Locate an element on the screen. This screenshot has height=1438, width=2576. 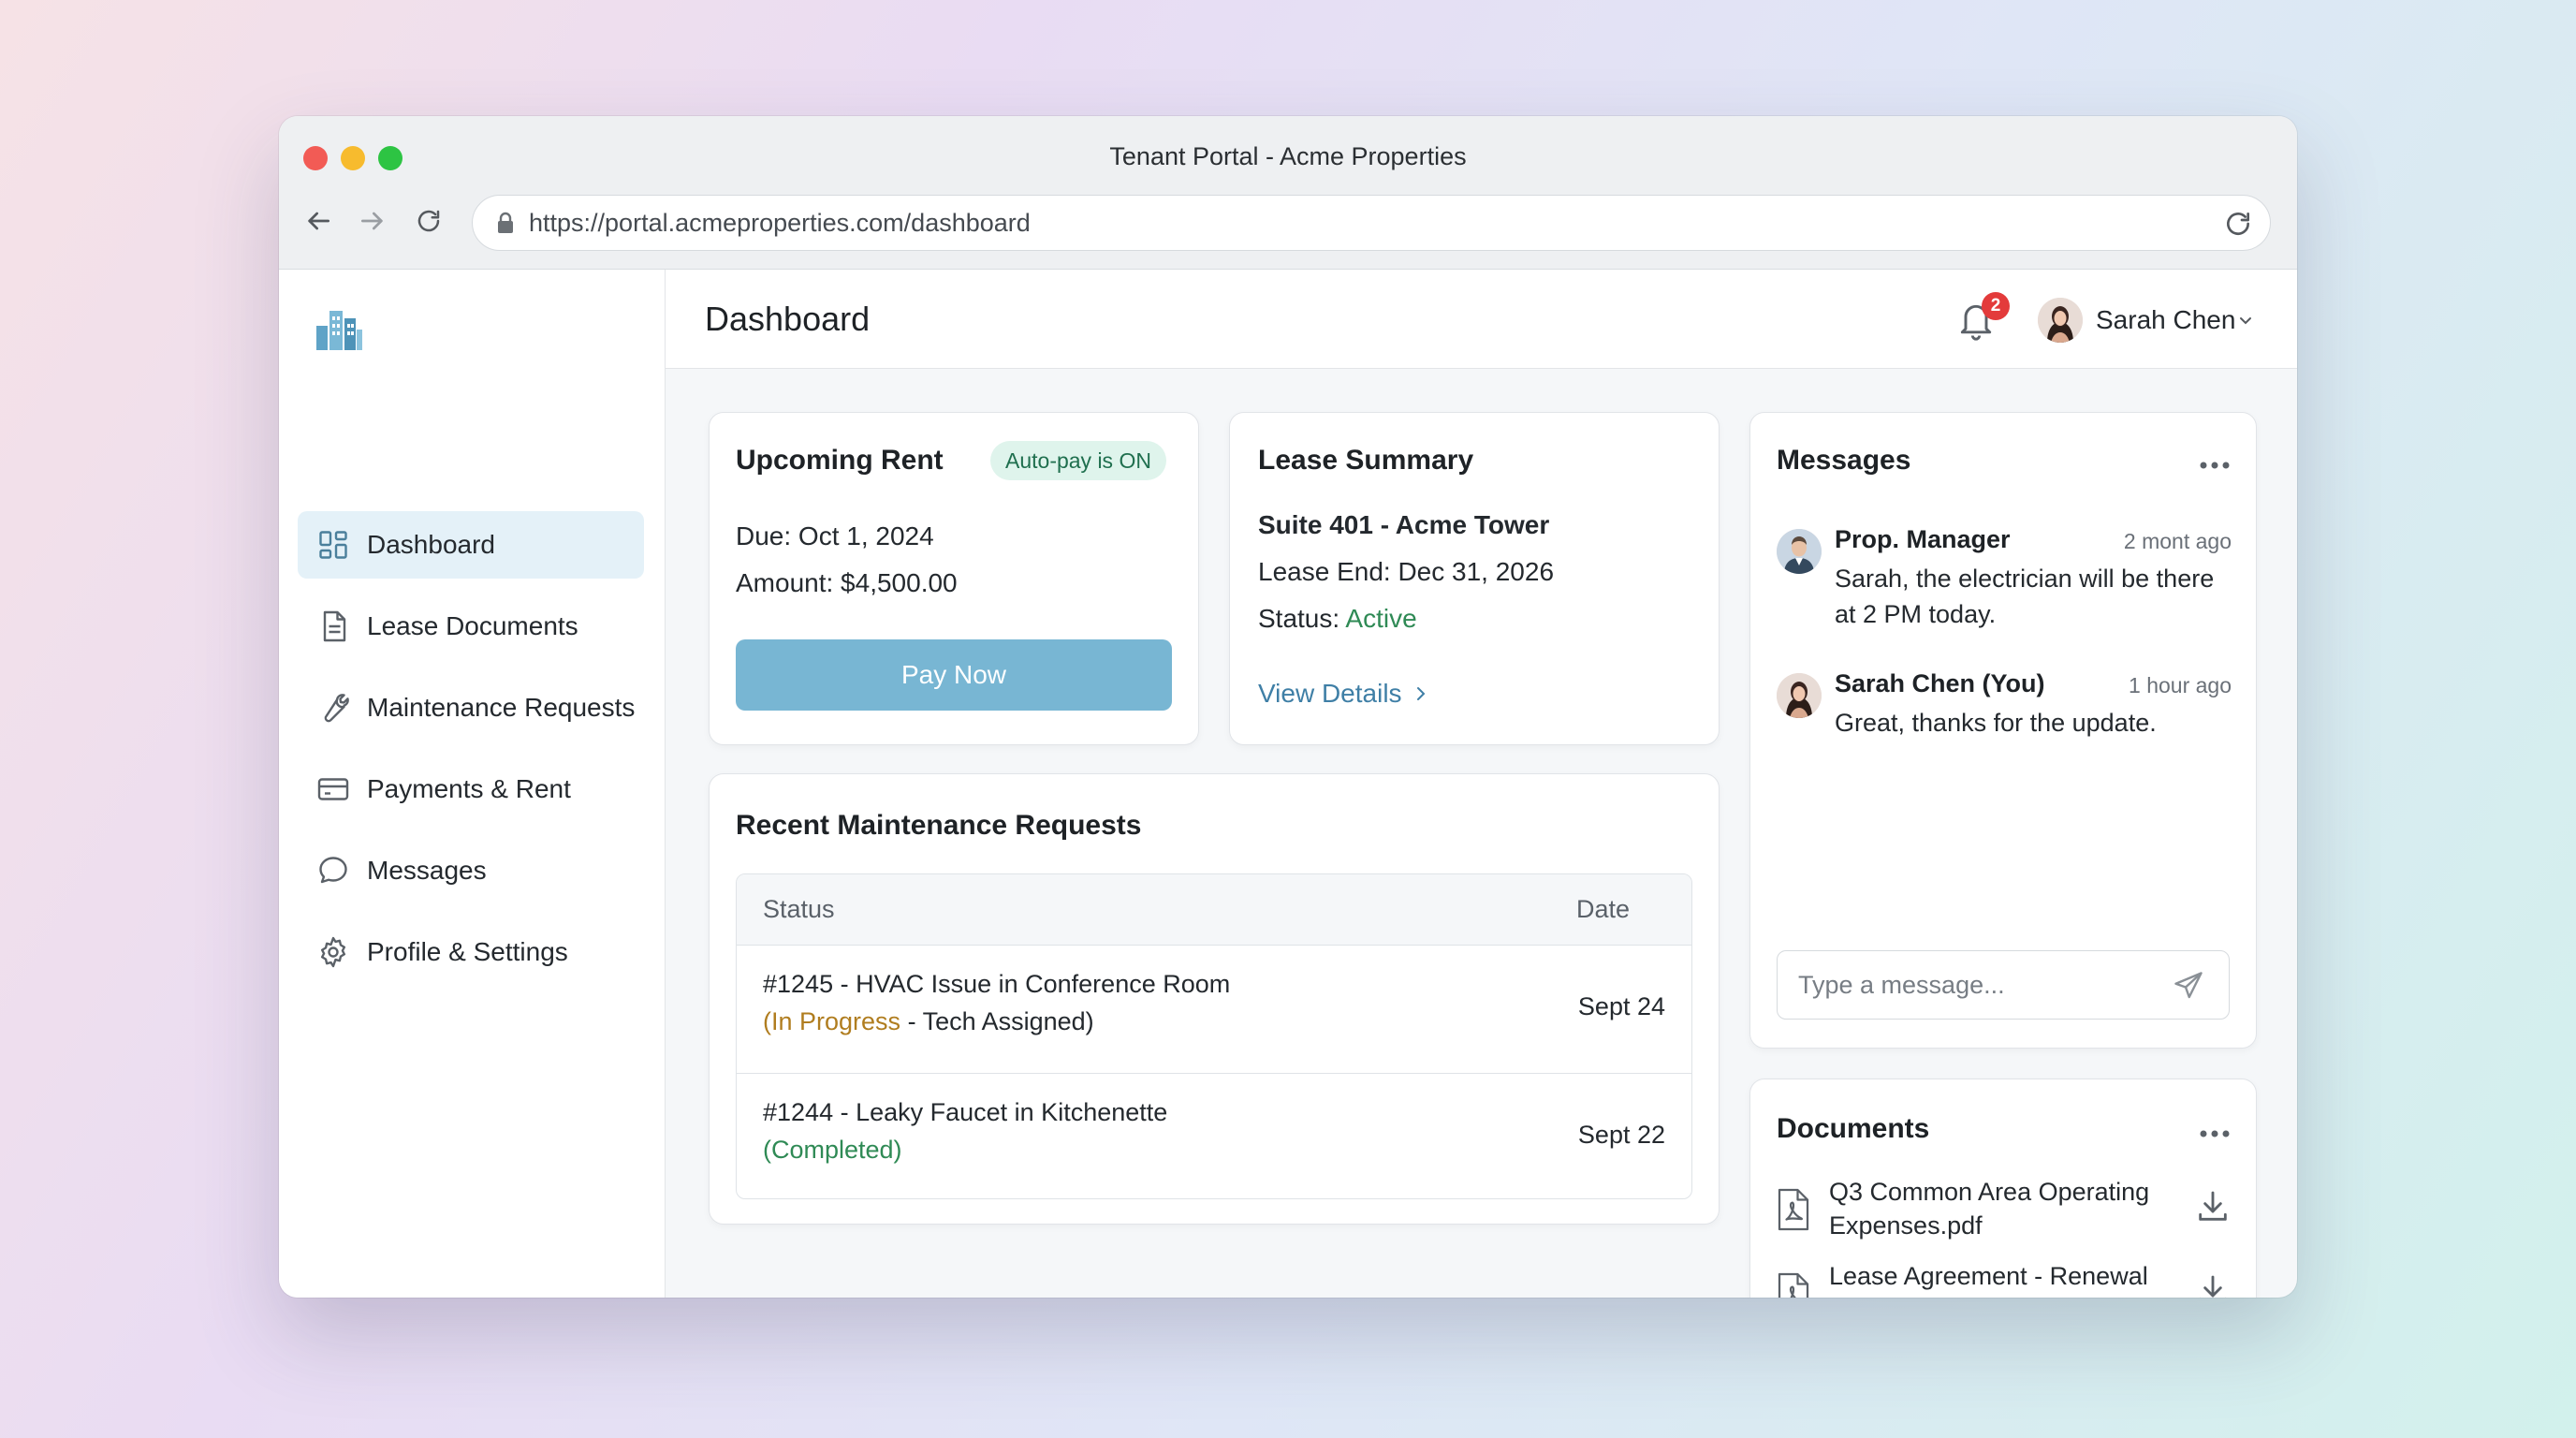
status-badge: Active is located at coordinates (1381, 618).